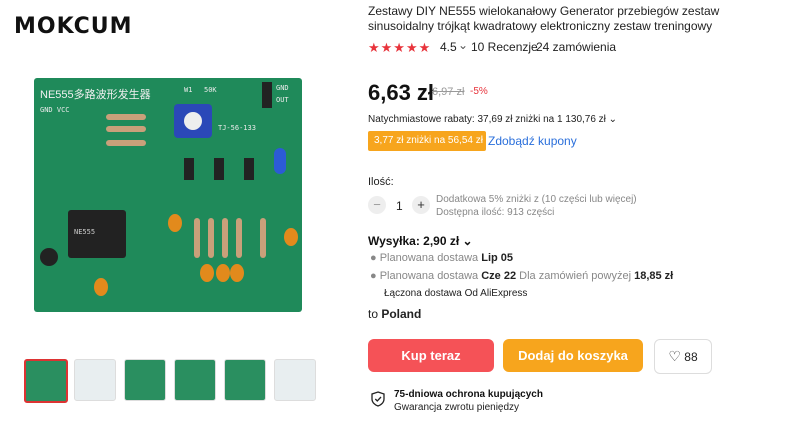 The image size is (800, 429). What do you see at coordinates (575, 276) in the screenshot?
I see `threshold-label: Dla zamówień powyżej` at bounding box center [575, 276].